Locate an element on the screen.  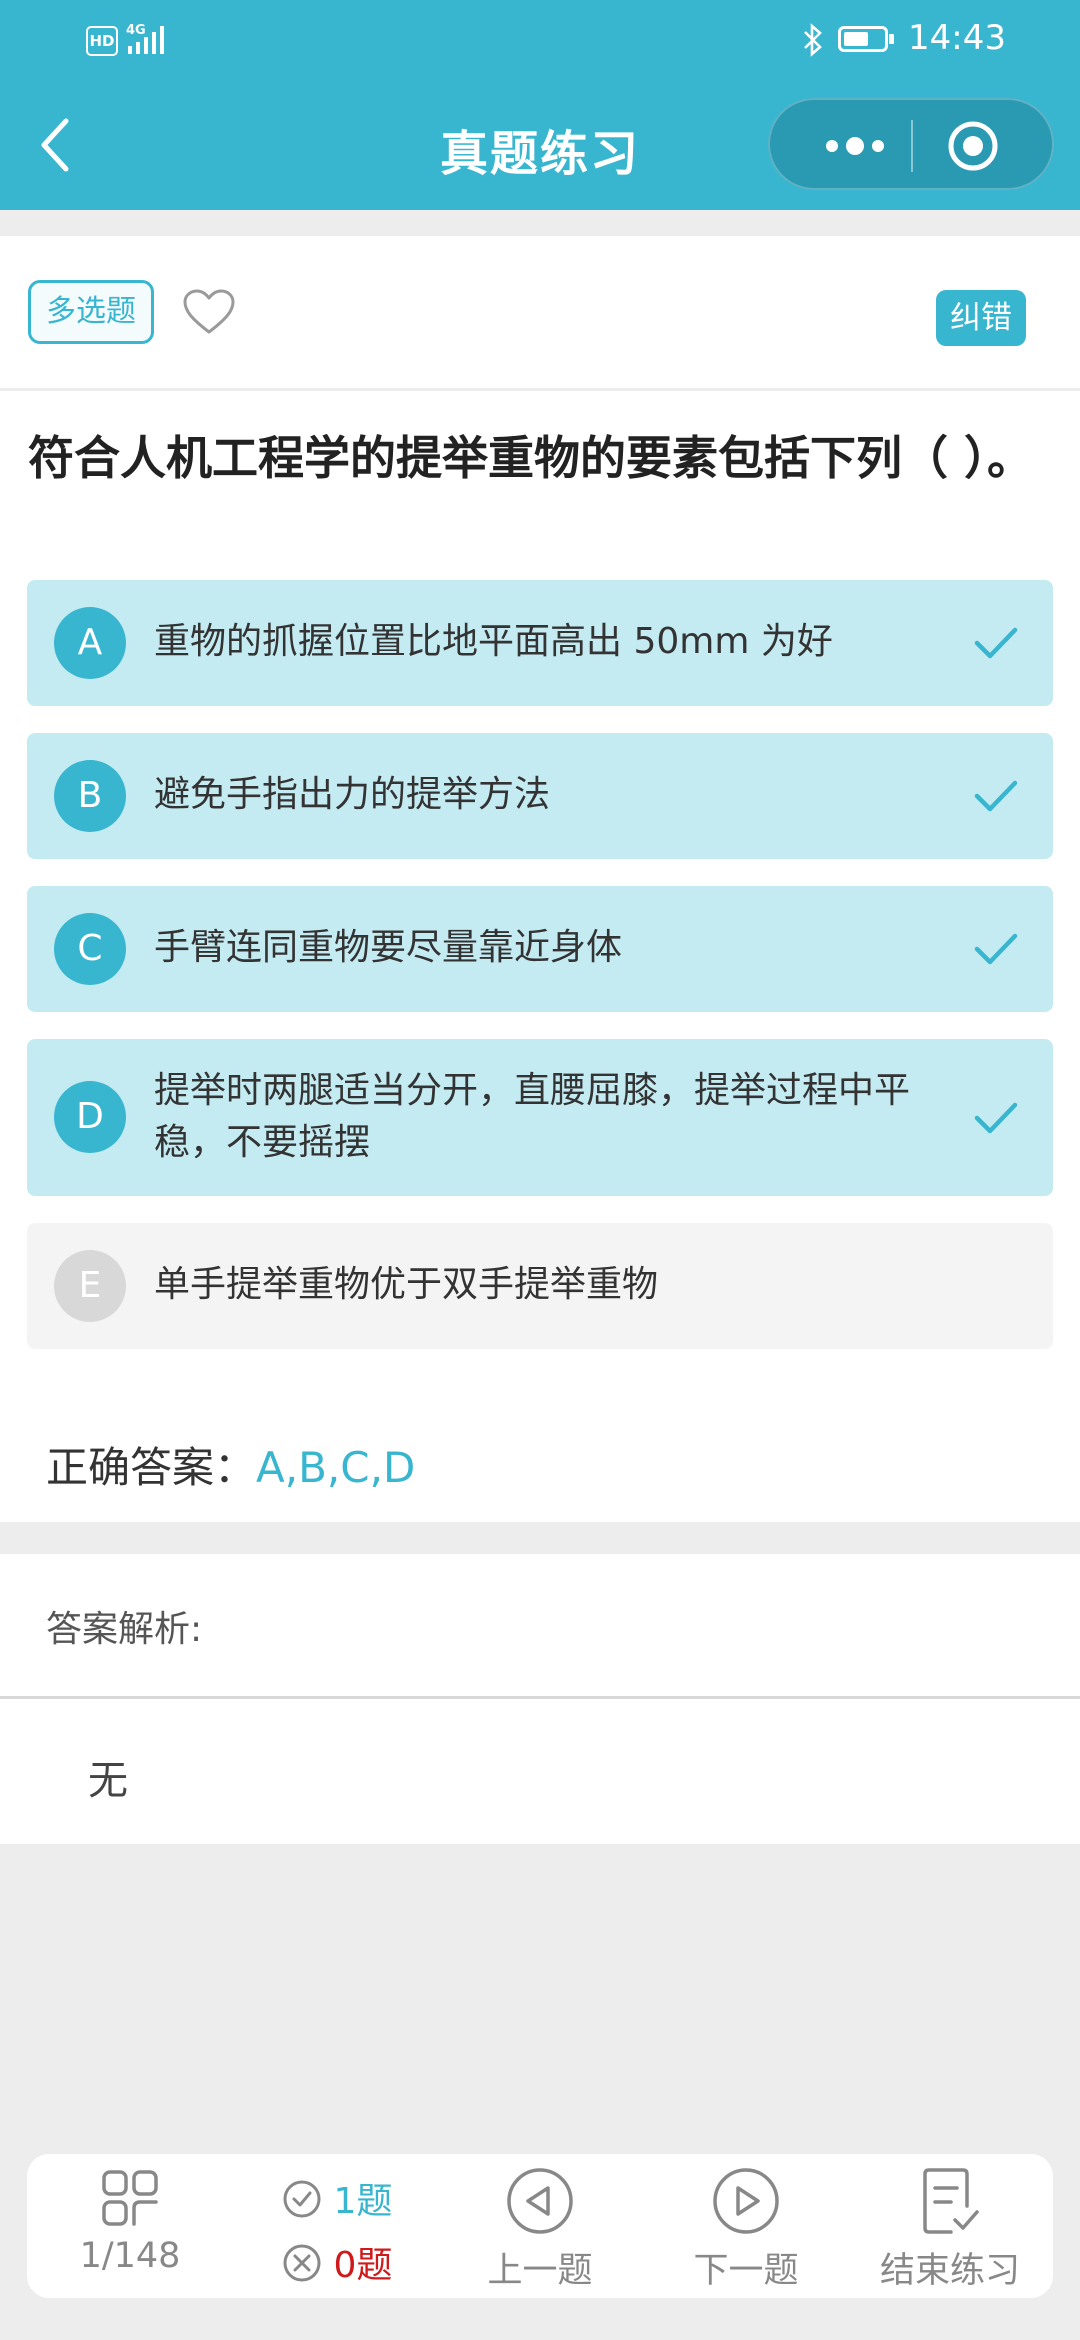
option-letter: A is located at coordinates (90, 643).